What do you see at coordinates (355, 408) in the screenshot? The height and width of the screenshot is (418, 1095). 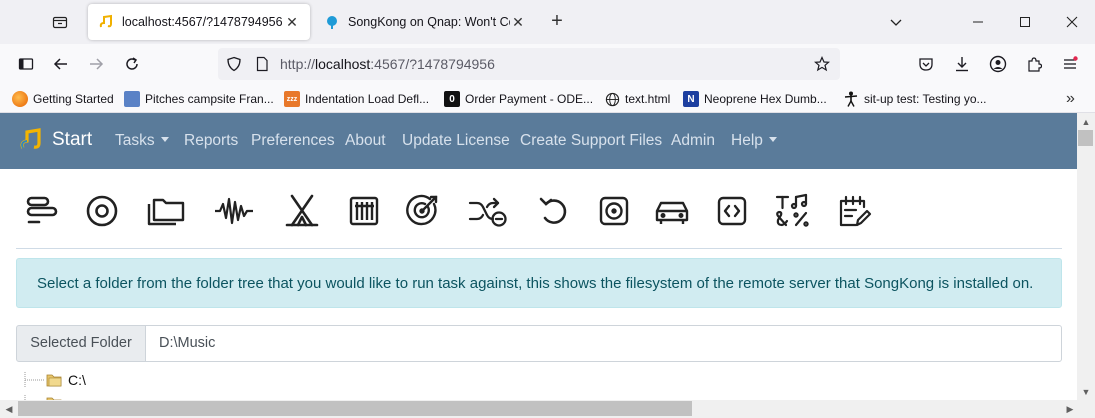 I see `horizontal-scroll-thumb` at bounding box center [355, 408].